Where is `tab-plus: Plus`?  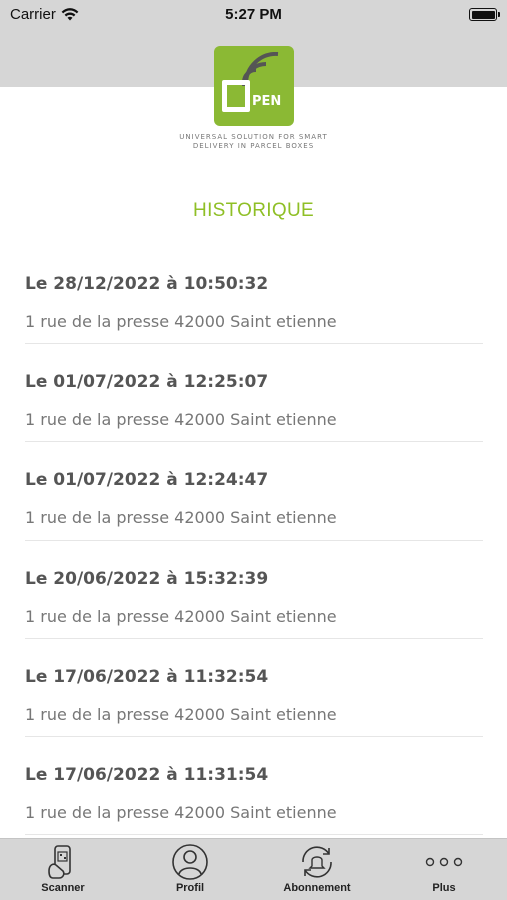
tab-plus: Plus is located at coordinates (444, 869).